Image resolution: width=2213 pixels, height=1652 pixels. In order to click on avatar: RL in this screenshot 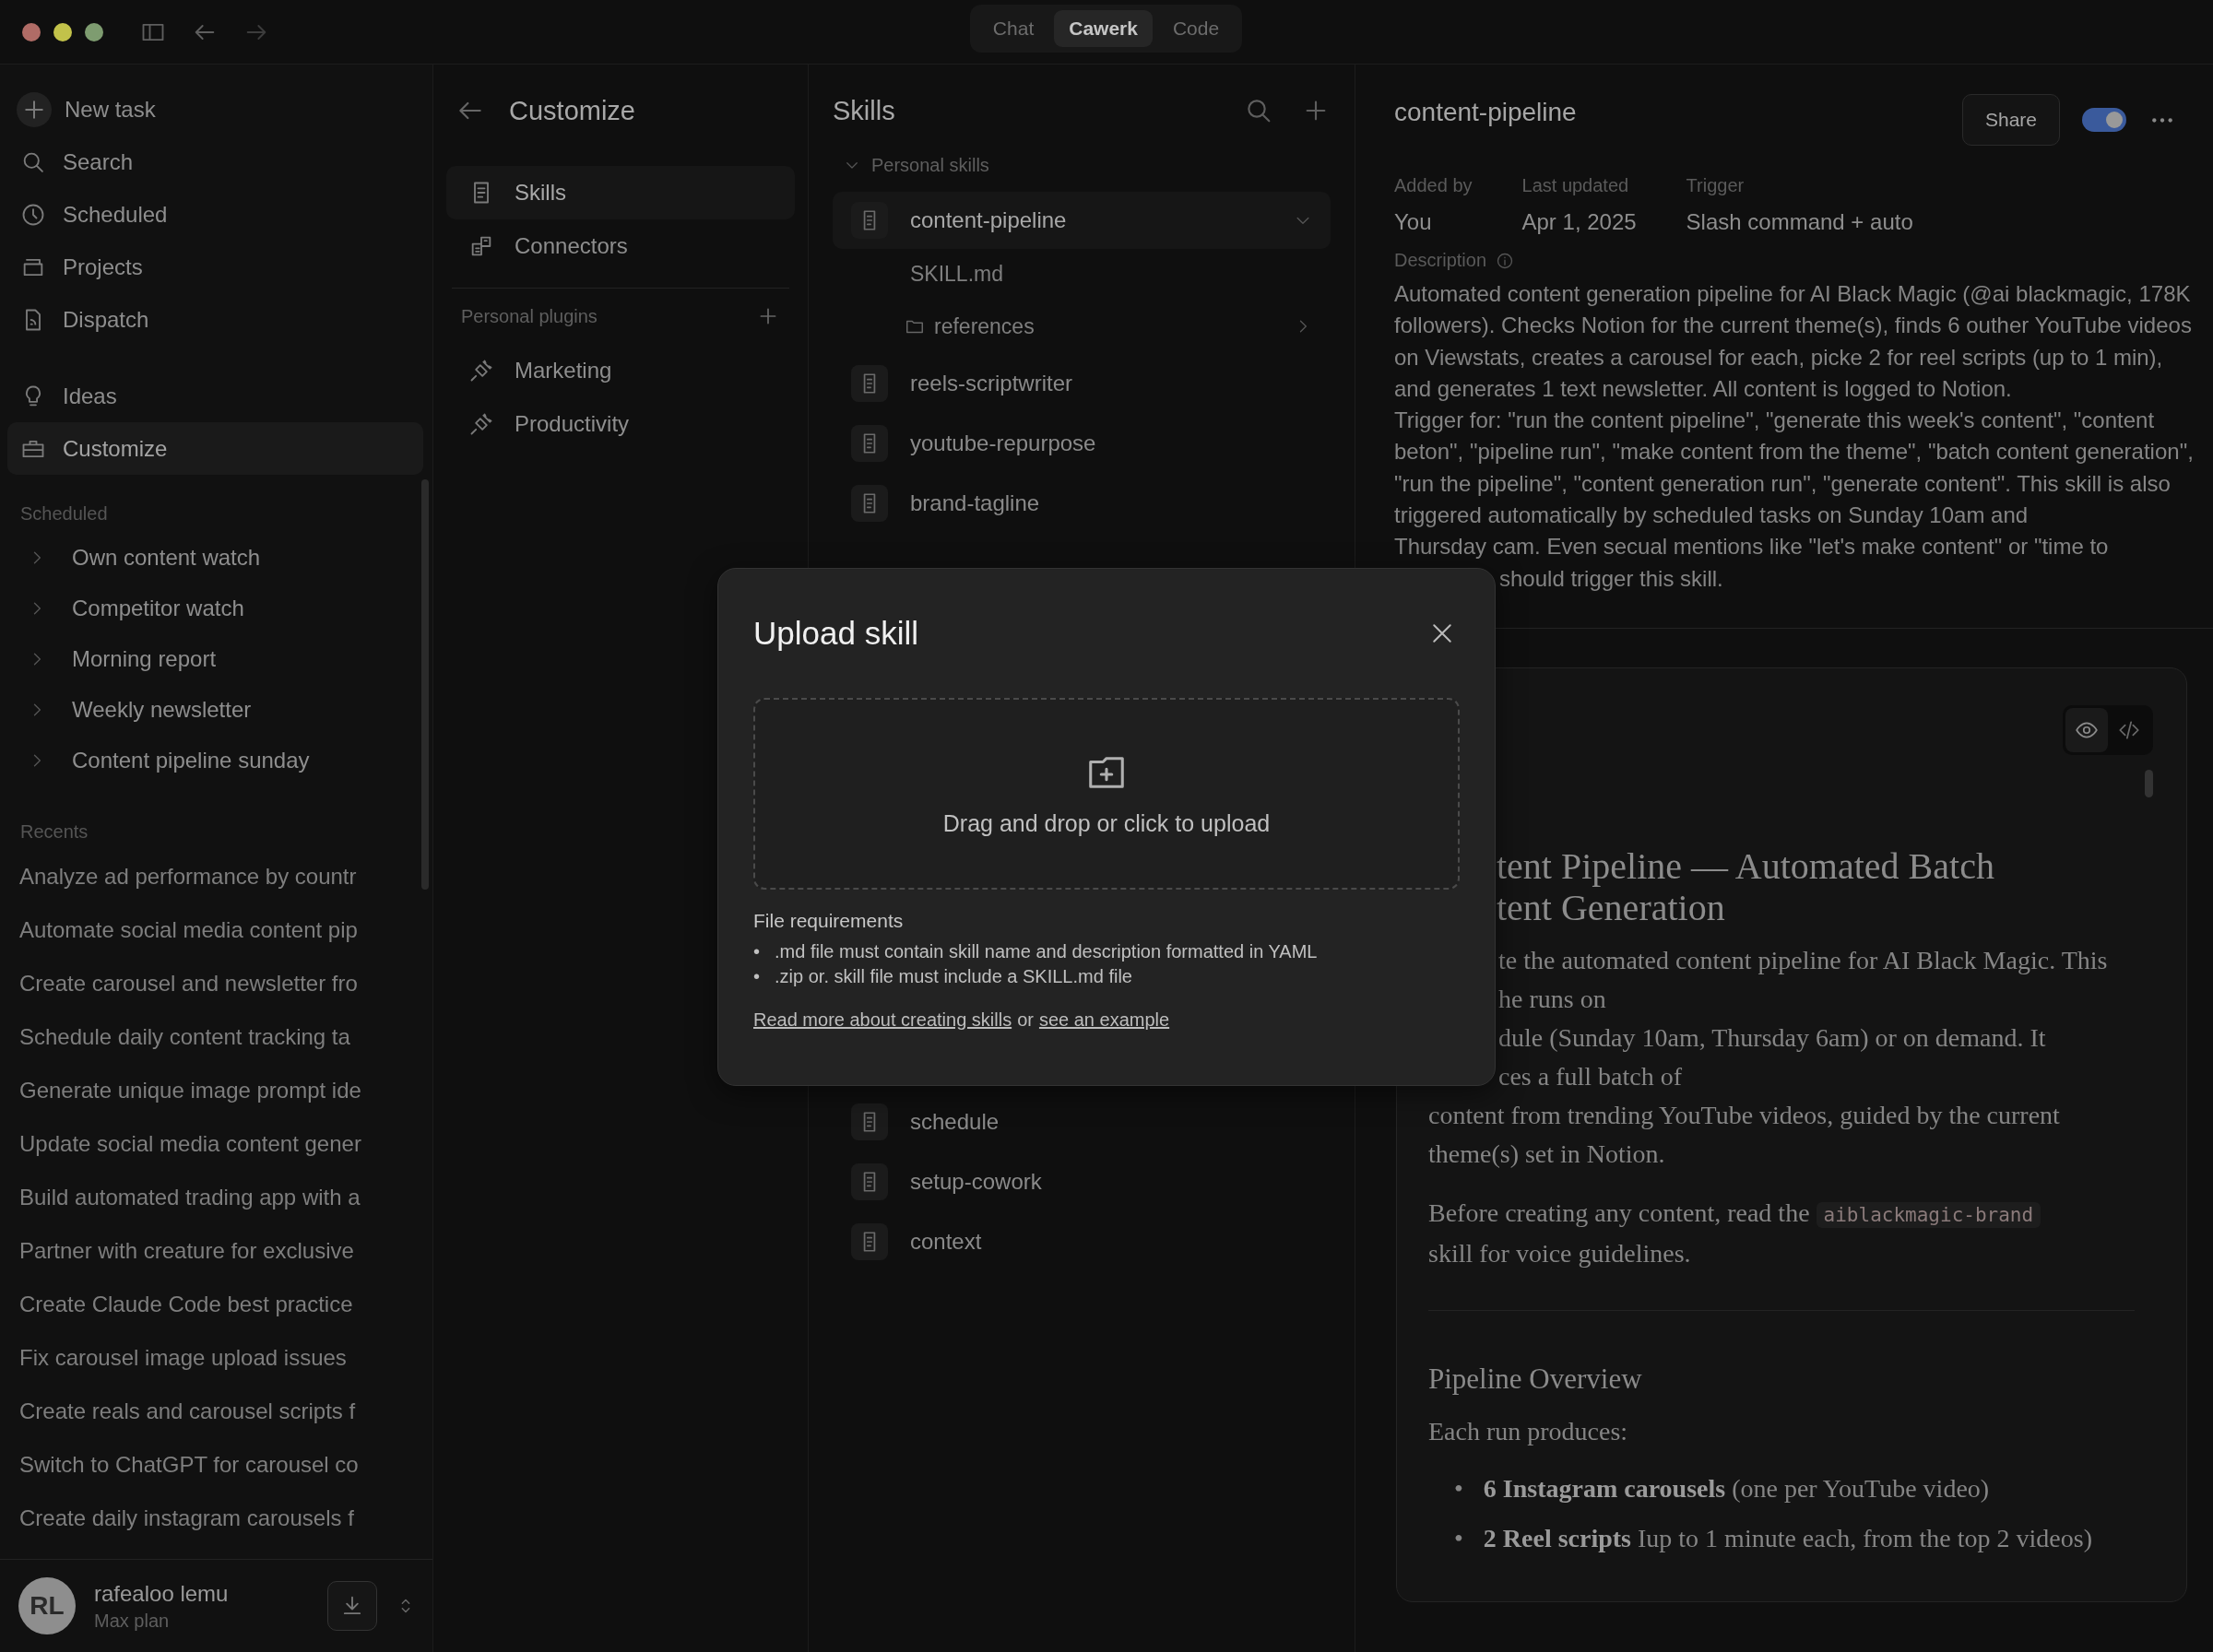, I will do `click(47, 1605)`.